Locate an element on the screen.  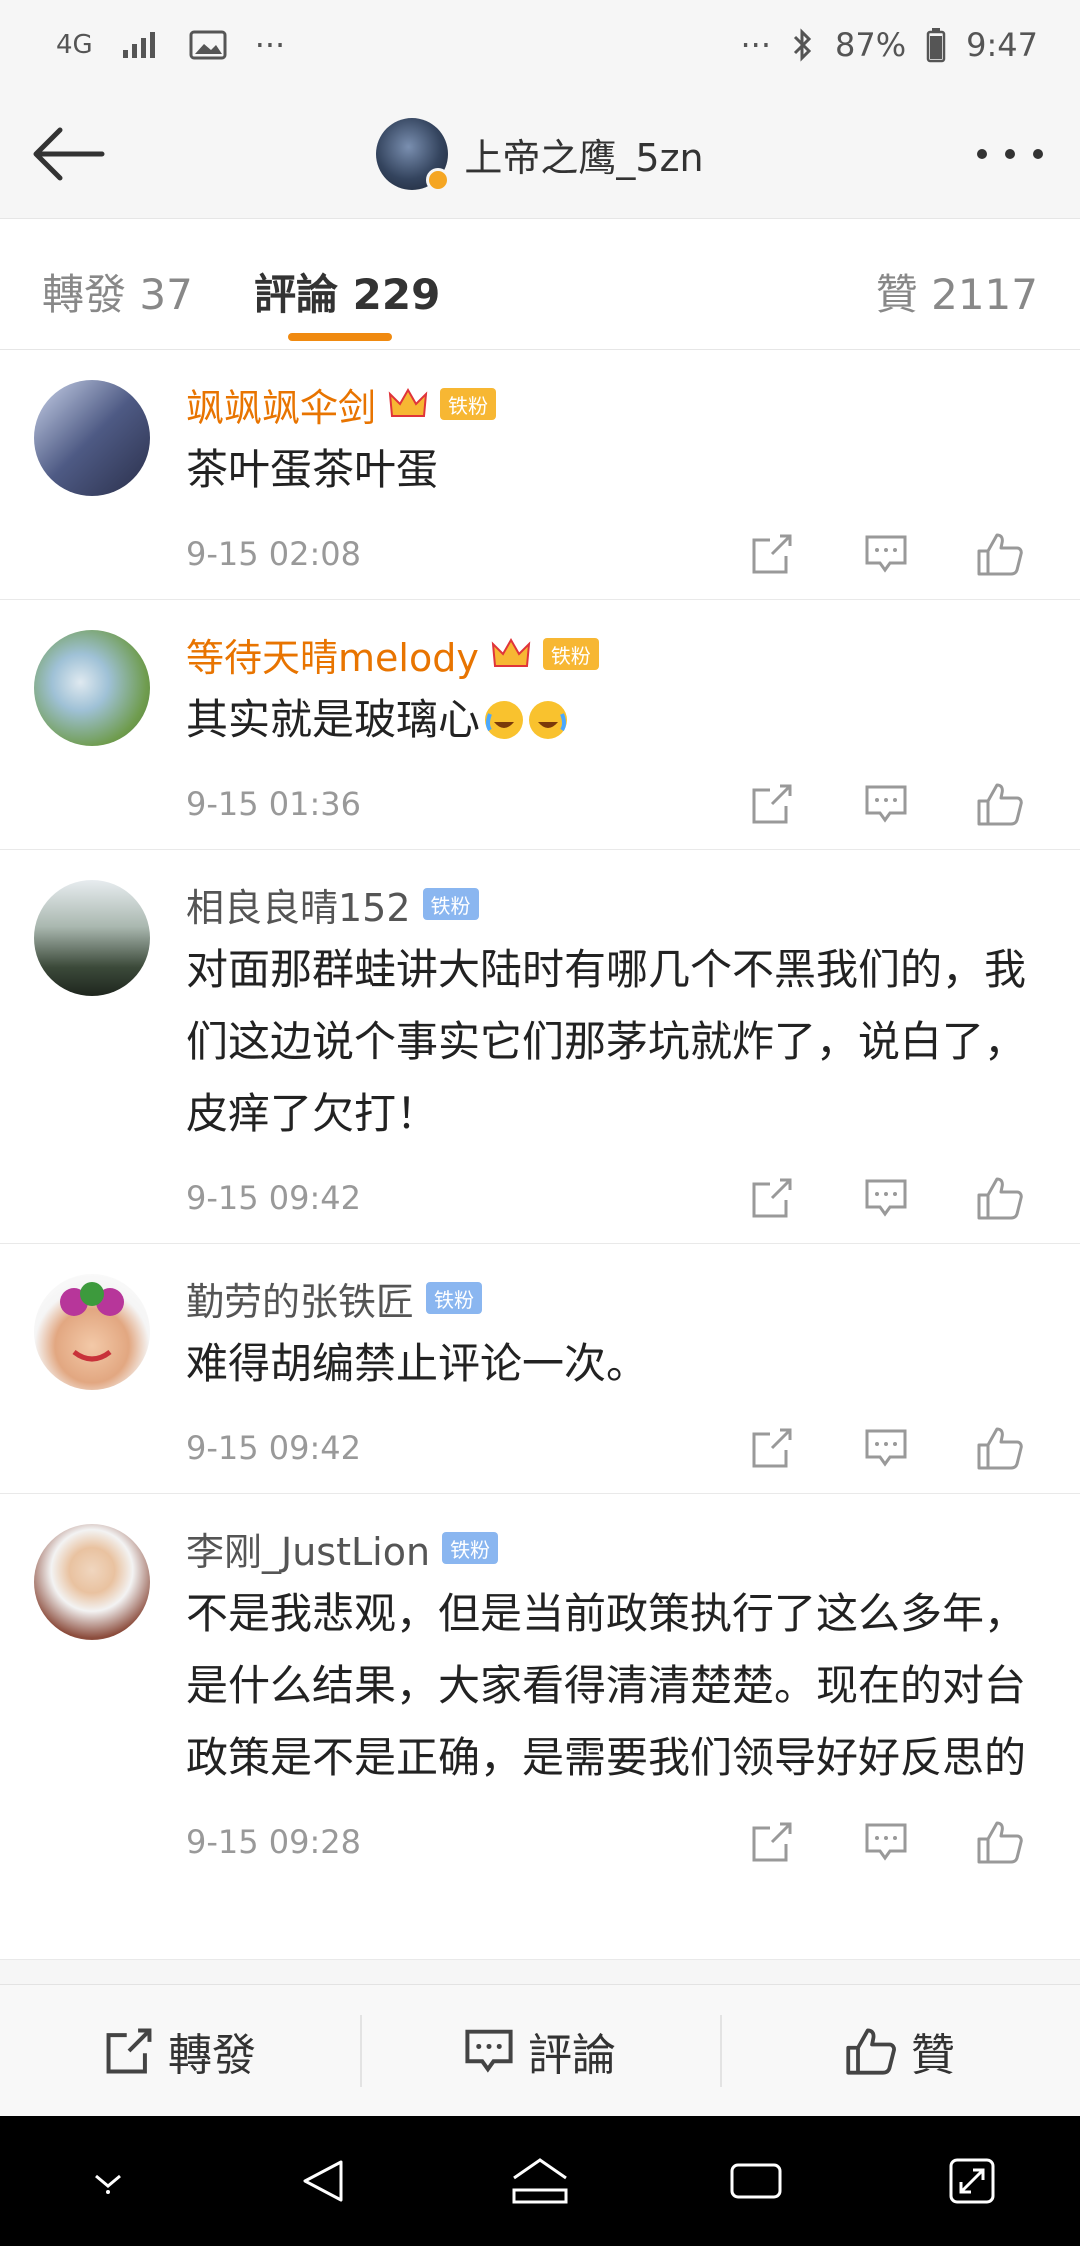
comment-label: 評論 is located at coordinates (572, 2055).